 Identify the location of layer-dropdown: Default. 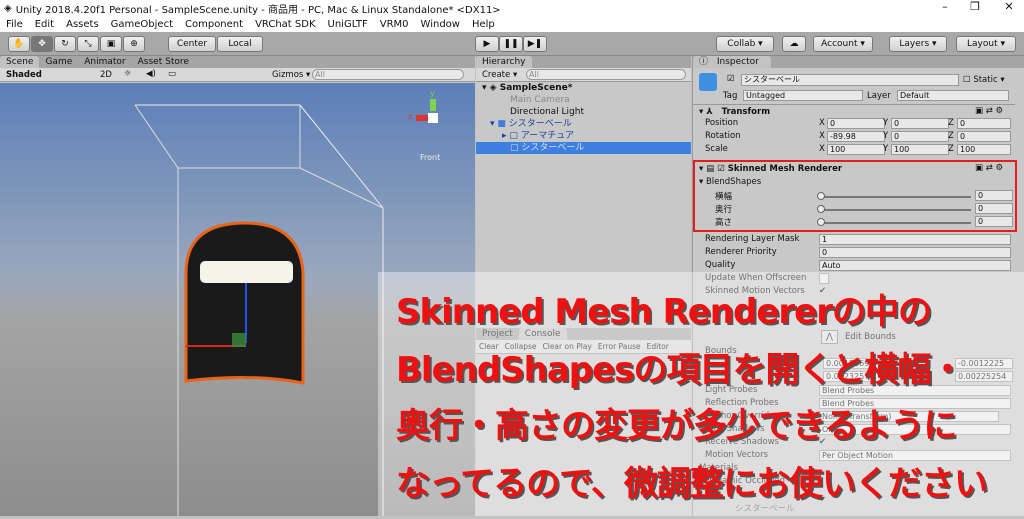
(953, 95).